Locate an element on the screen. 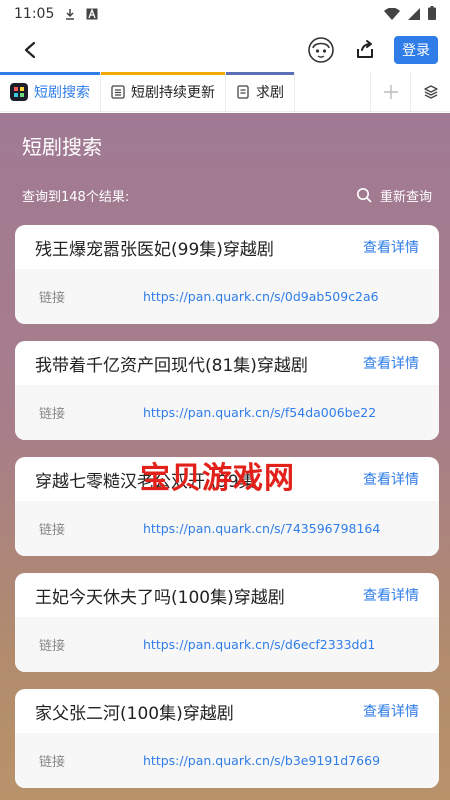  tab-label: 求剧 is located at coordinates (270, 92).